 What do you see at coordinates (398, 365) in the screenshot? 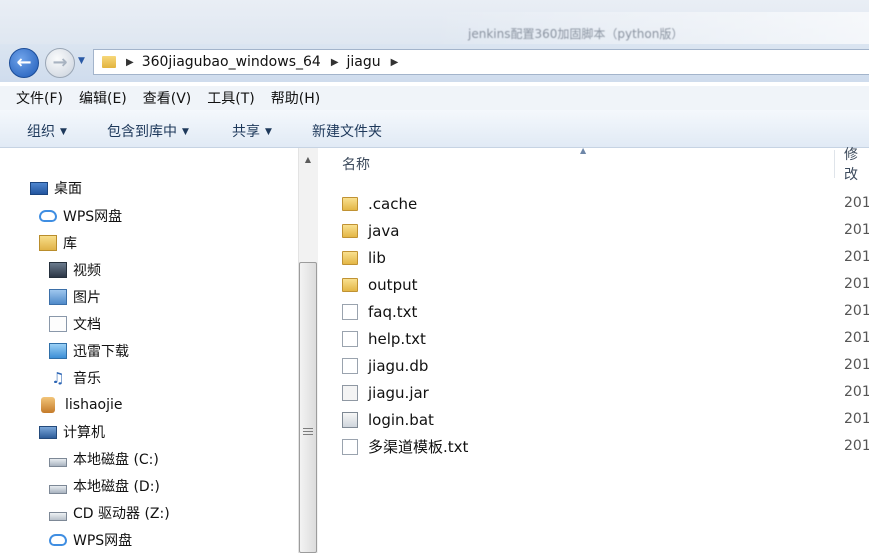
I see `file-name: jiagu.db` at bounding box center [398, 365].